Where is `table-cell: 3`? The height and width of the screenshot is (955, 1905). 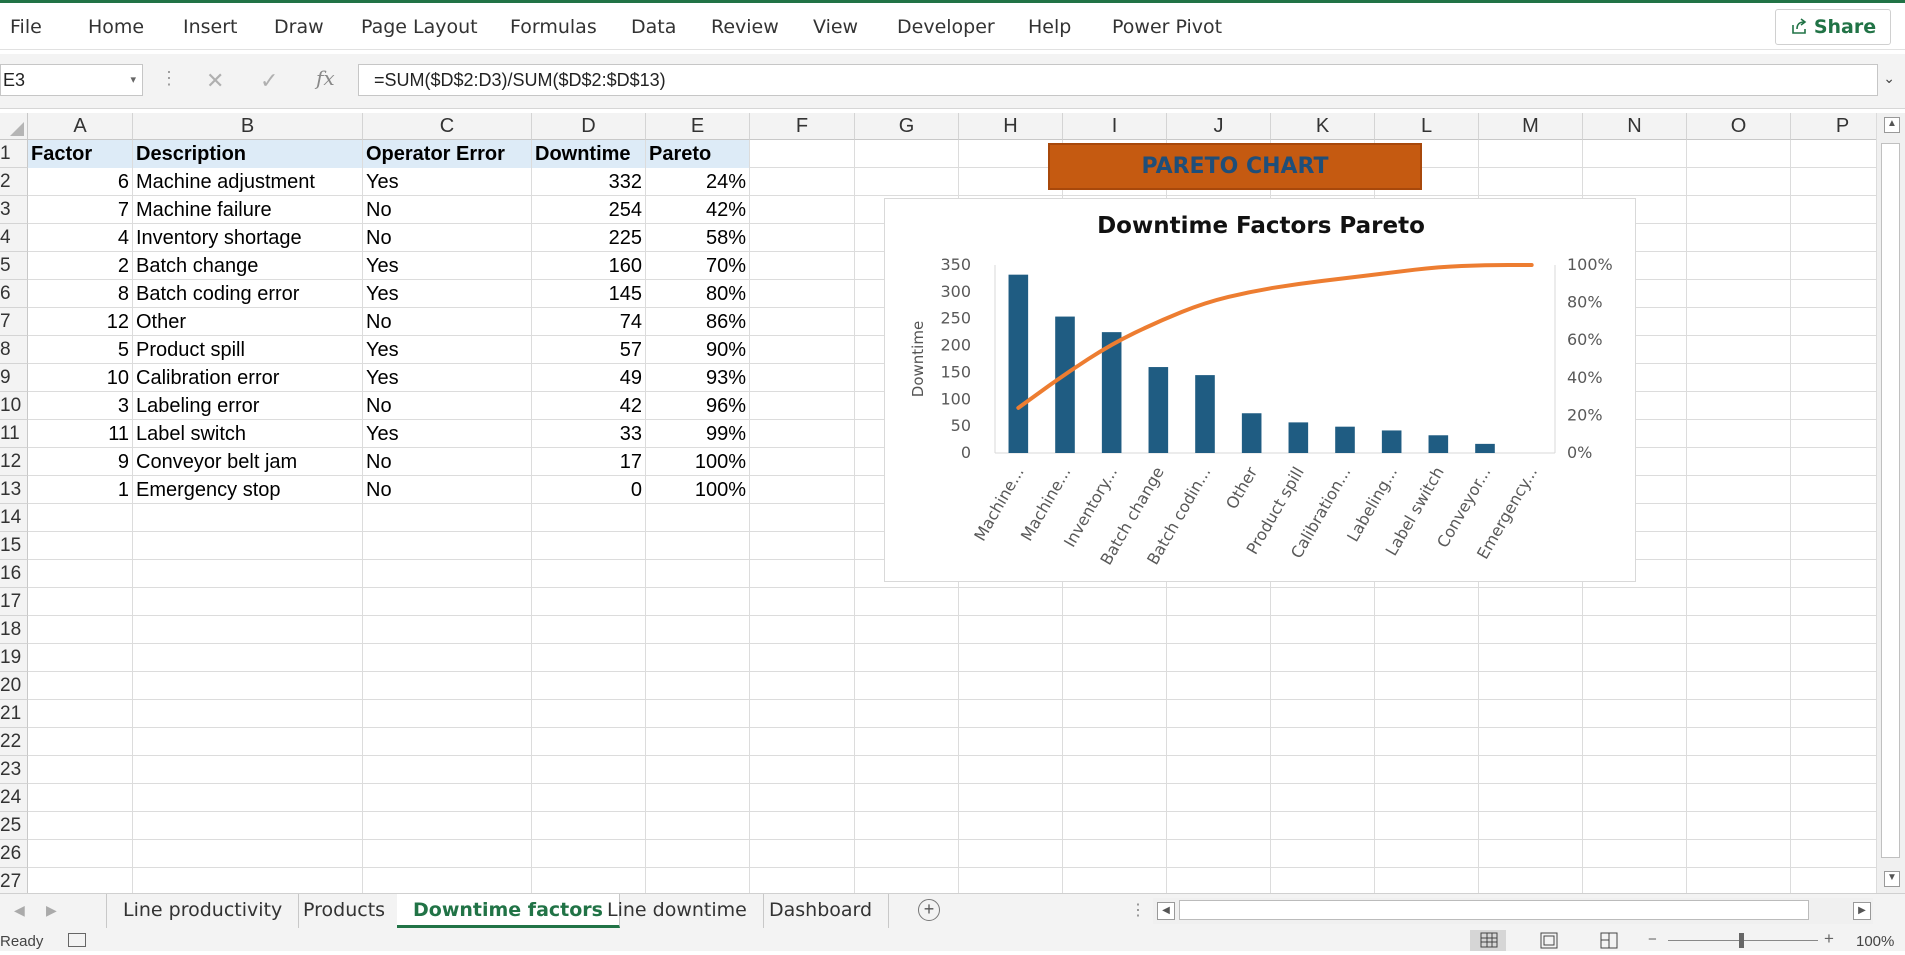 table-cell: 3 is located at coordinates (80, 406).